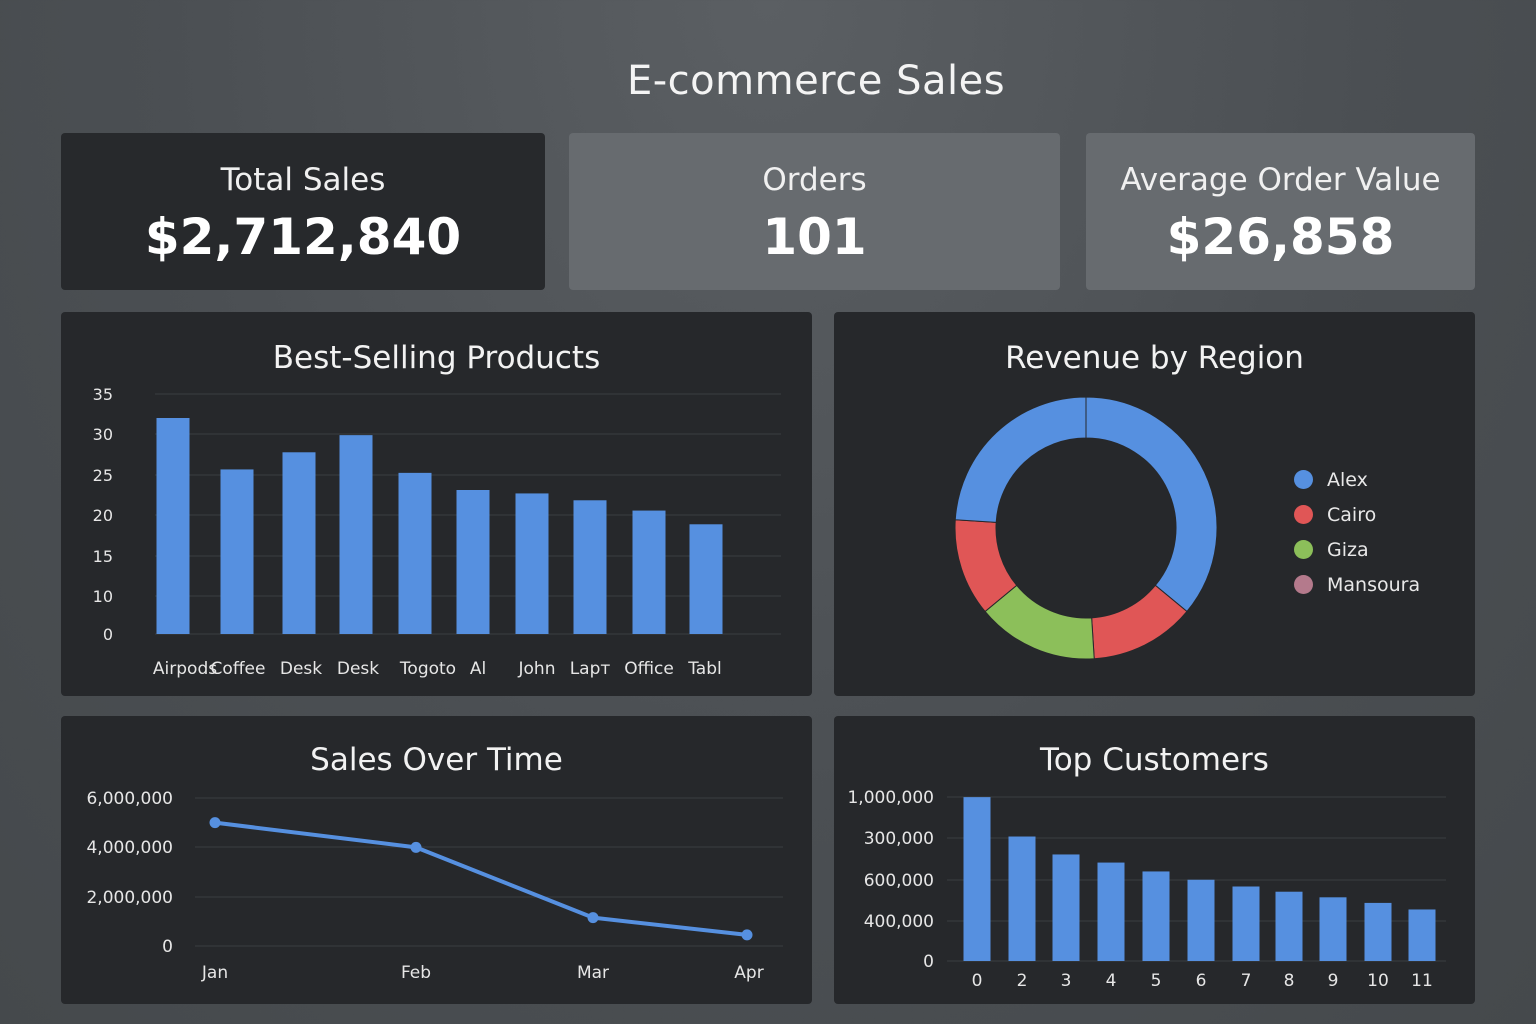 The image size is (1536, 1024). Describe the element at coordinates (103, 515) in the screenshot. I see `y-tick-label: 20` at that location.